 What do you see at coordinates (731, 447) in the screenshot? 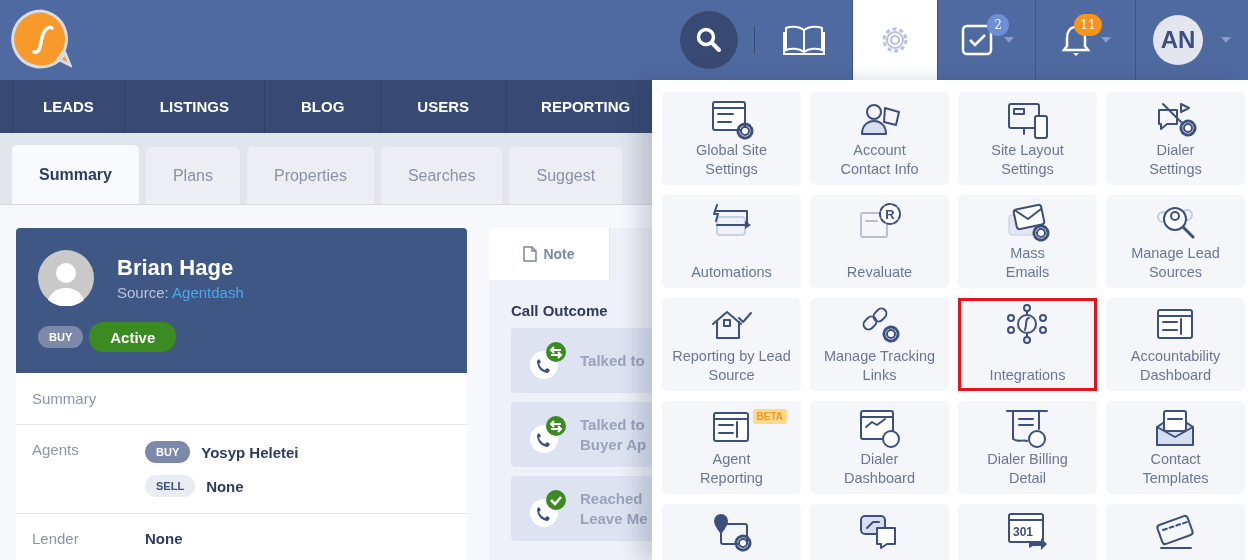
I see `menu-tile: BETA Agent Reporting` at bounding box center [731, 447].